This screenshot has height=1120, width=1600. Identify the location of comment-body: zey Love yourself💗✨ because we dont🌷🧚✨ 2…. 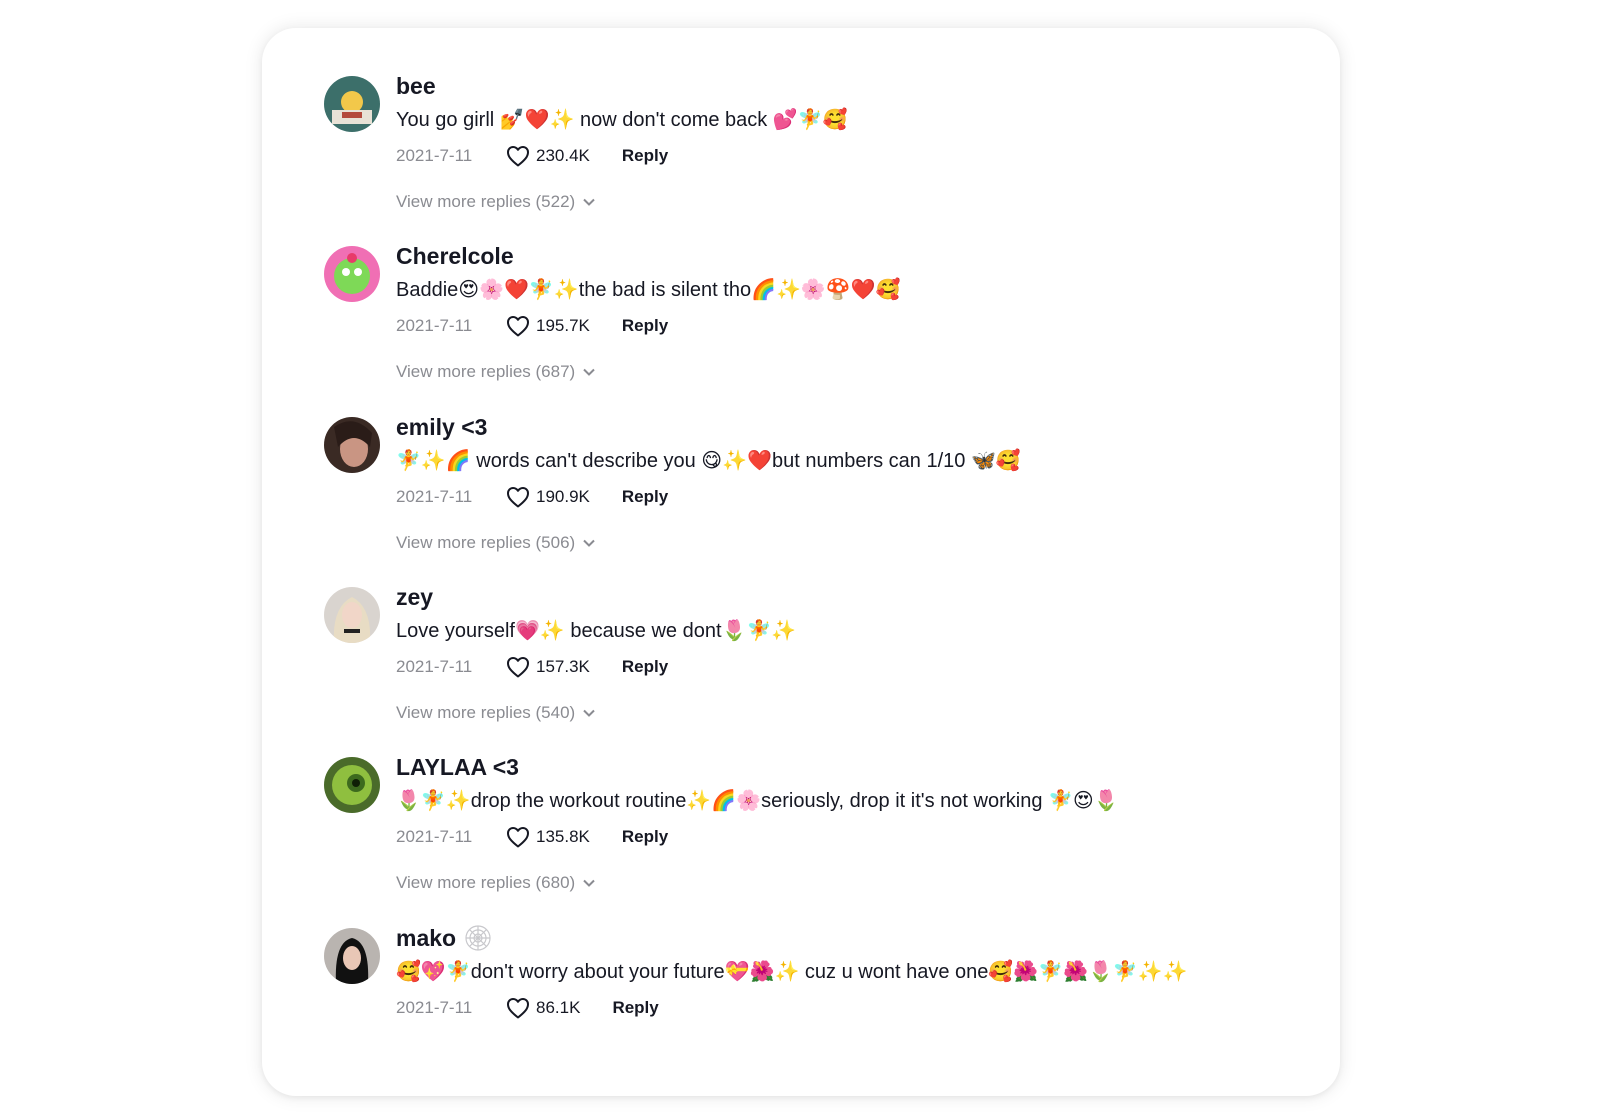
(860, 653).